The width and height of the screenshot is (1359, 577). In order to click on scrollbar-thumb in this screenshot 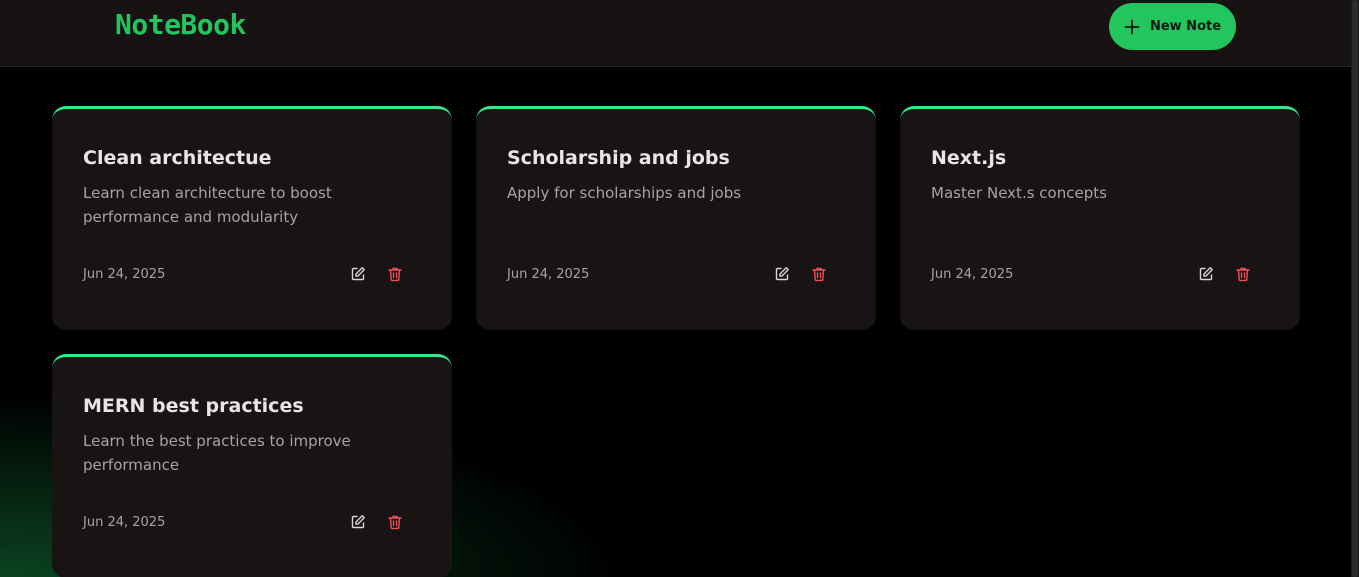, I will do `click(1355, 288)`.